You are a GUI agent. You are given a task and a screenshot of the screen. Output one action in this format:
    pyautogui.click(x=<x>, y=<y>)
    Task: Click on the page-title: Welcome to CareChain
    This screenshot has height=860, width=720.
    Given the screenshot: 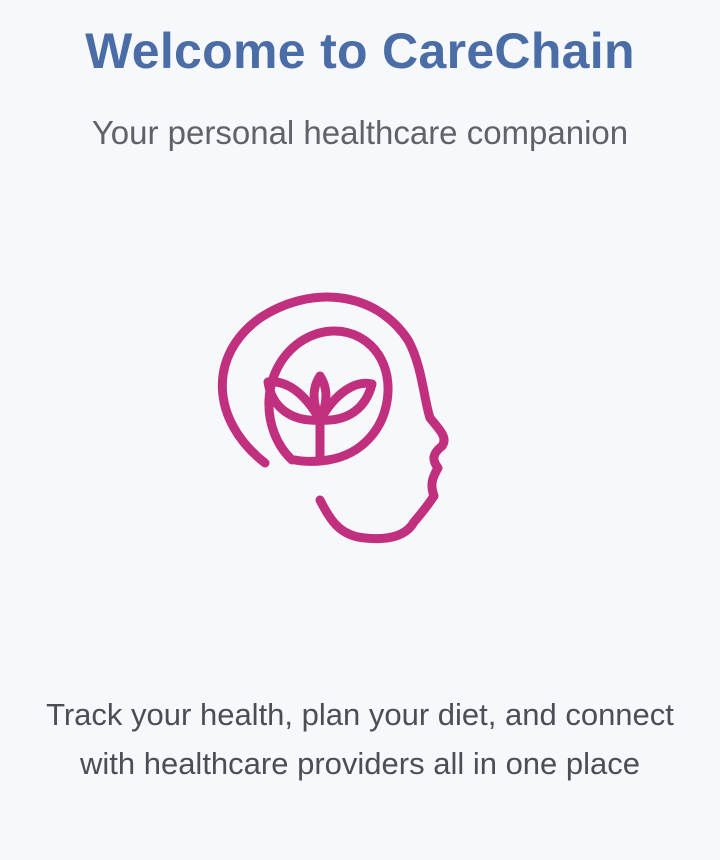 What is the action you would take?
    pyautogui.click(x=360, y=51)
    